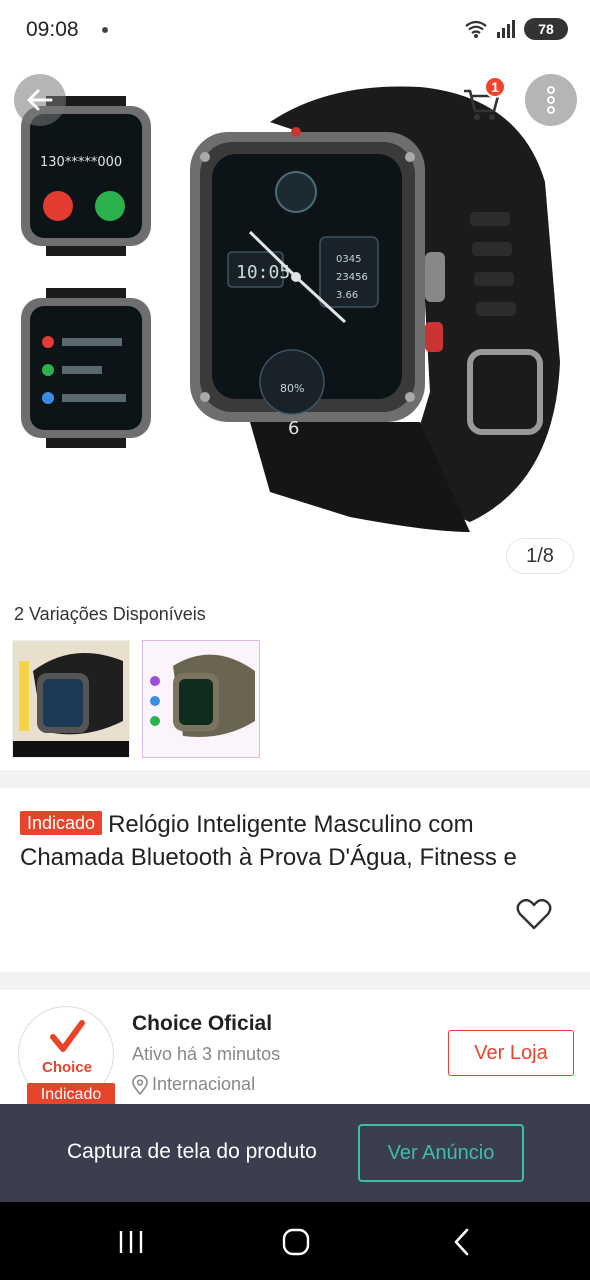 The image size is (590, 1280). Describe the element at coordinates (516, 29) in the screenshot. I see `status-icons: 78` at that location.